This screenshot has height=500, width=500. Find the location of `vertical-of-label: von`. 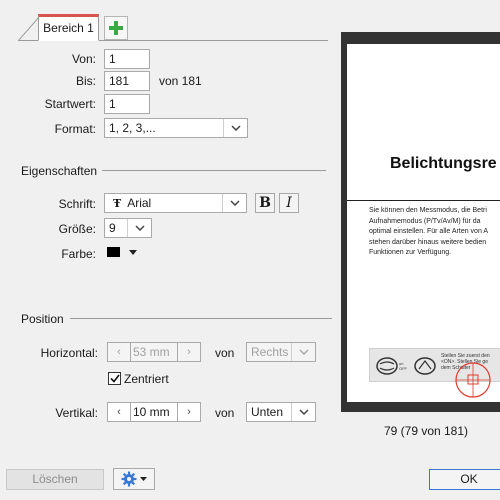

vertical-of-label: von is located at coordinates (225, 413).